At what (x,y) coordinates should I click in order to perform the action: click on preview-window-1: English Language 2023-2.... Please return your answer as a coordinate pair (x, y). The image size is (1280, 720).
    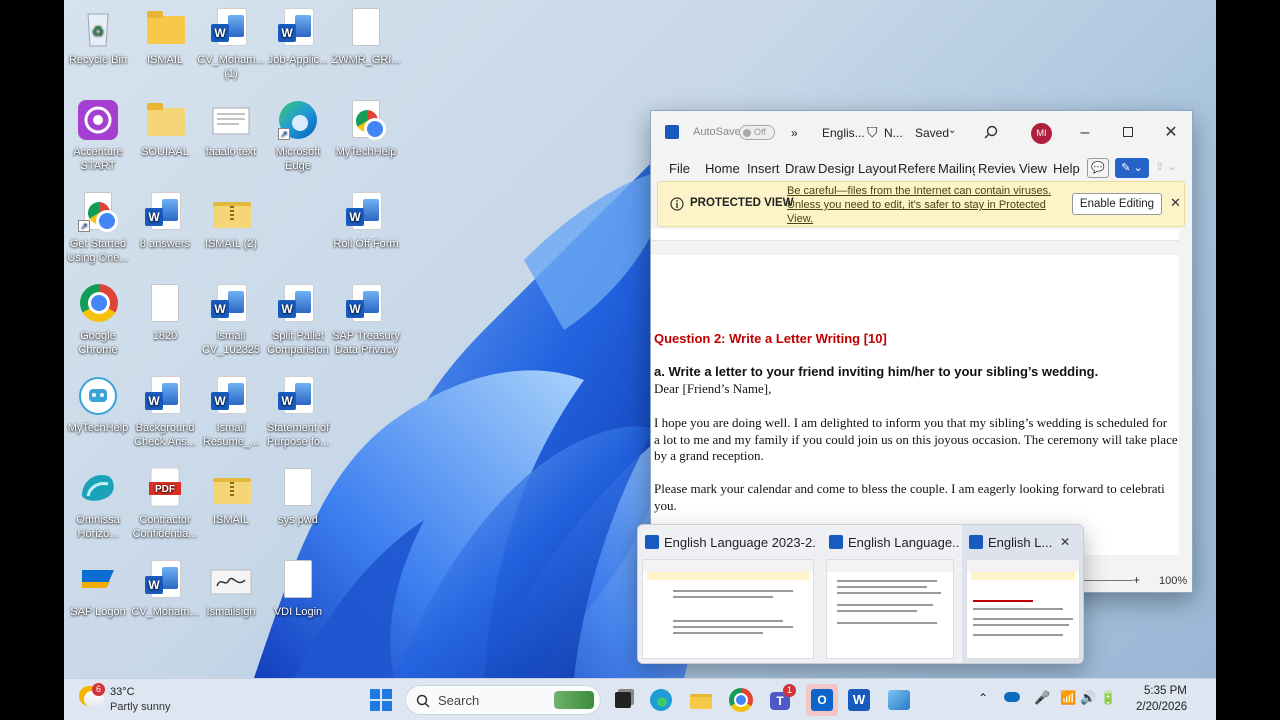
    Looking at the image, I should click on (729, 594).